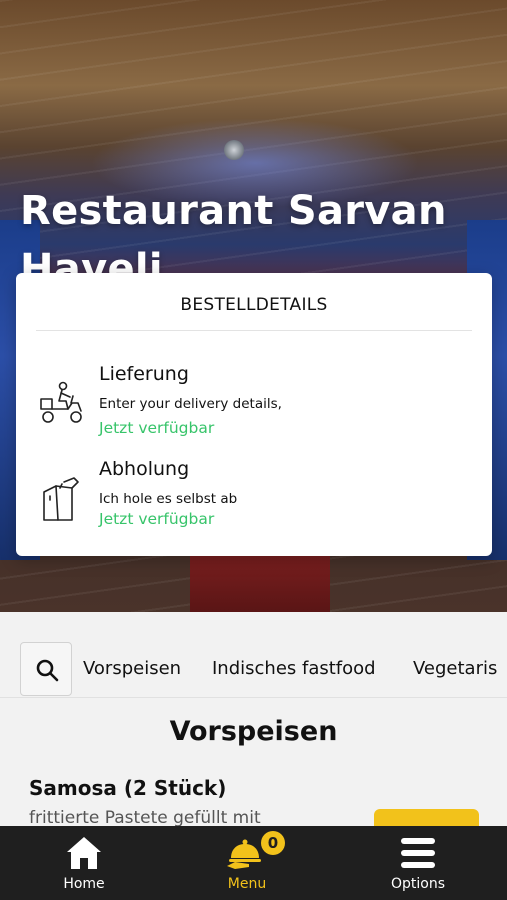  Describe the element at coordinates (247, 863) in the screenshot. I see `nav-menu: 0 Menu` at that location.